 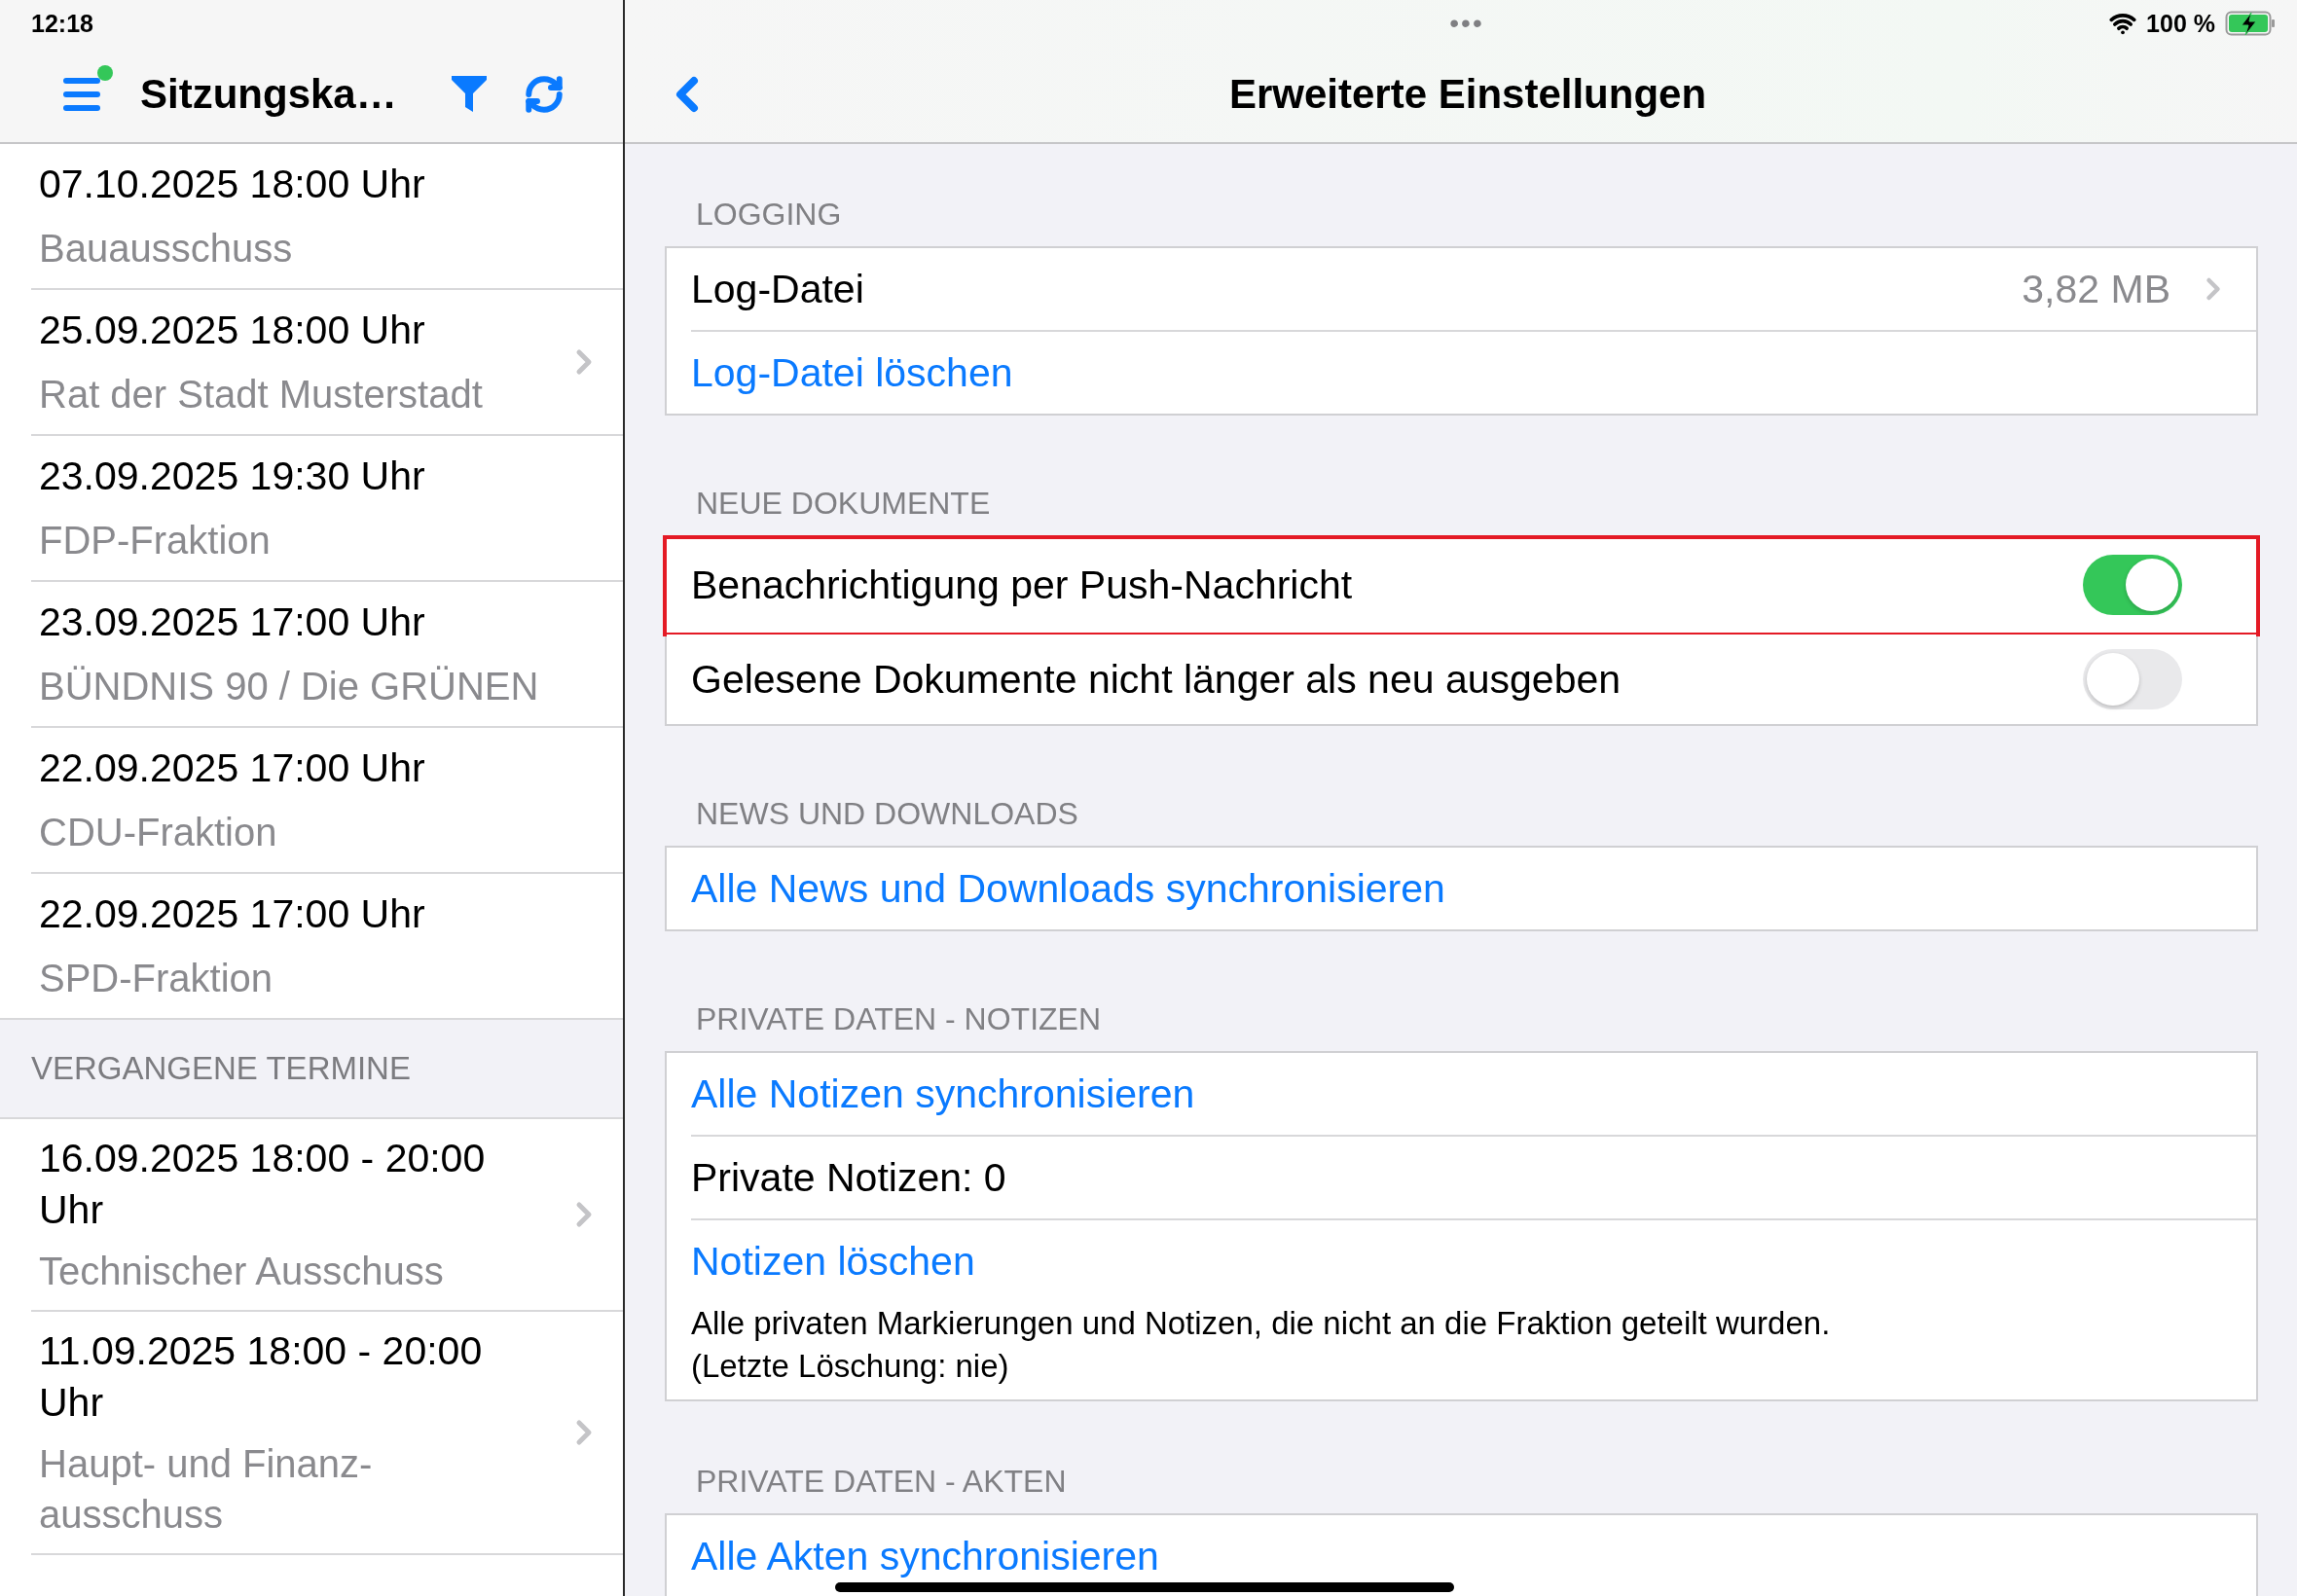 I want to click on battery-charging-icon, so click(x=2251, y=23).